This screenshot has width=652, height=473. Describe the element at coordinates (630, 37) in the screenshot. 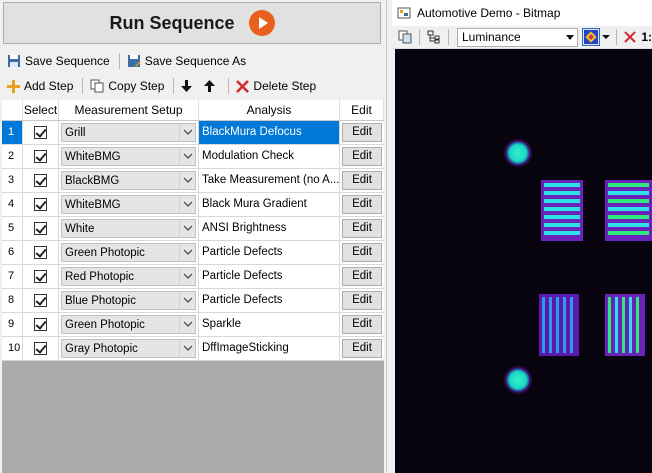

I see `close-image-button` at that location.